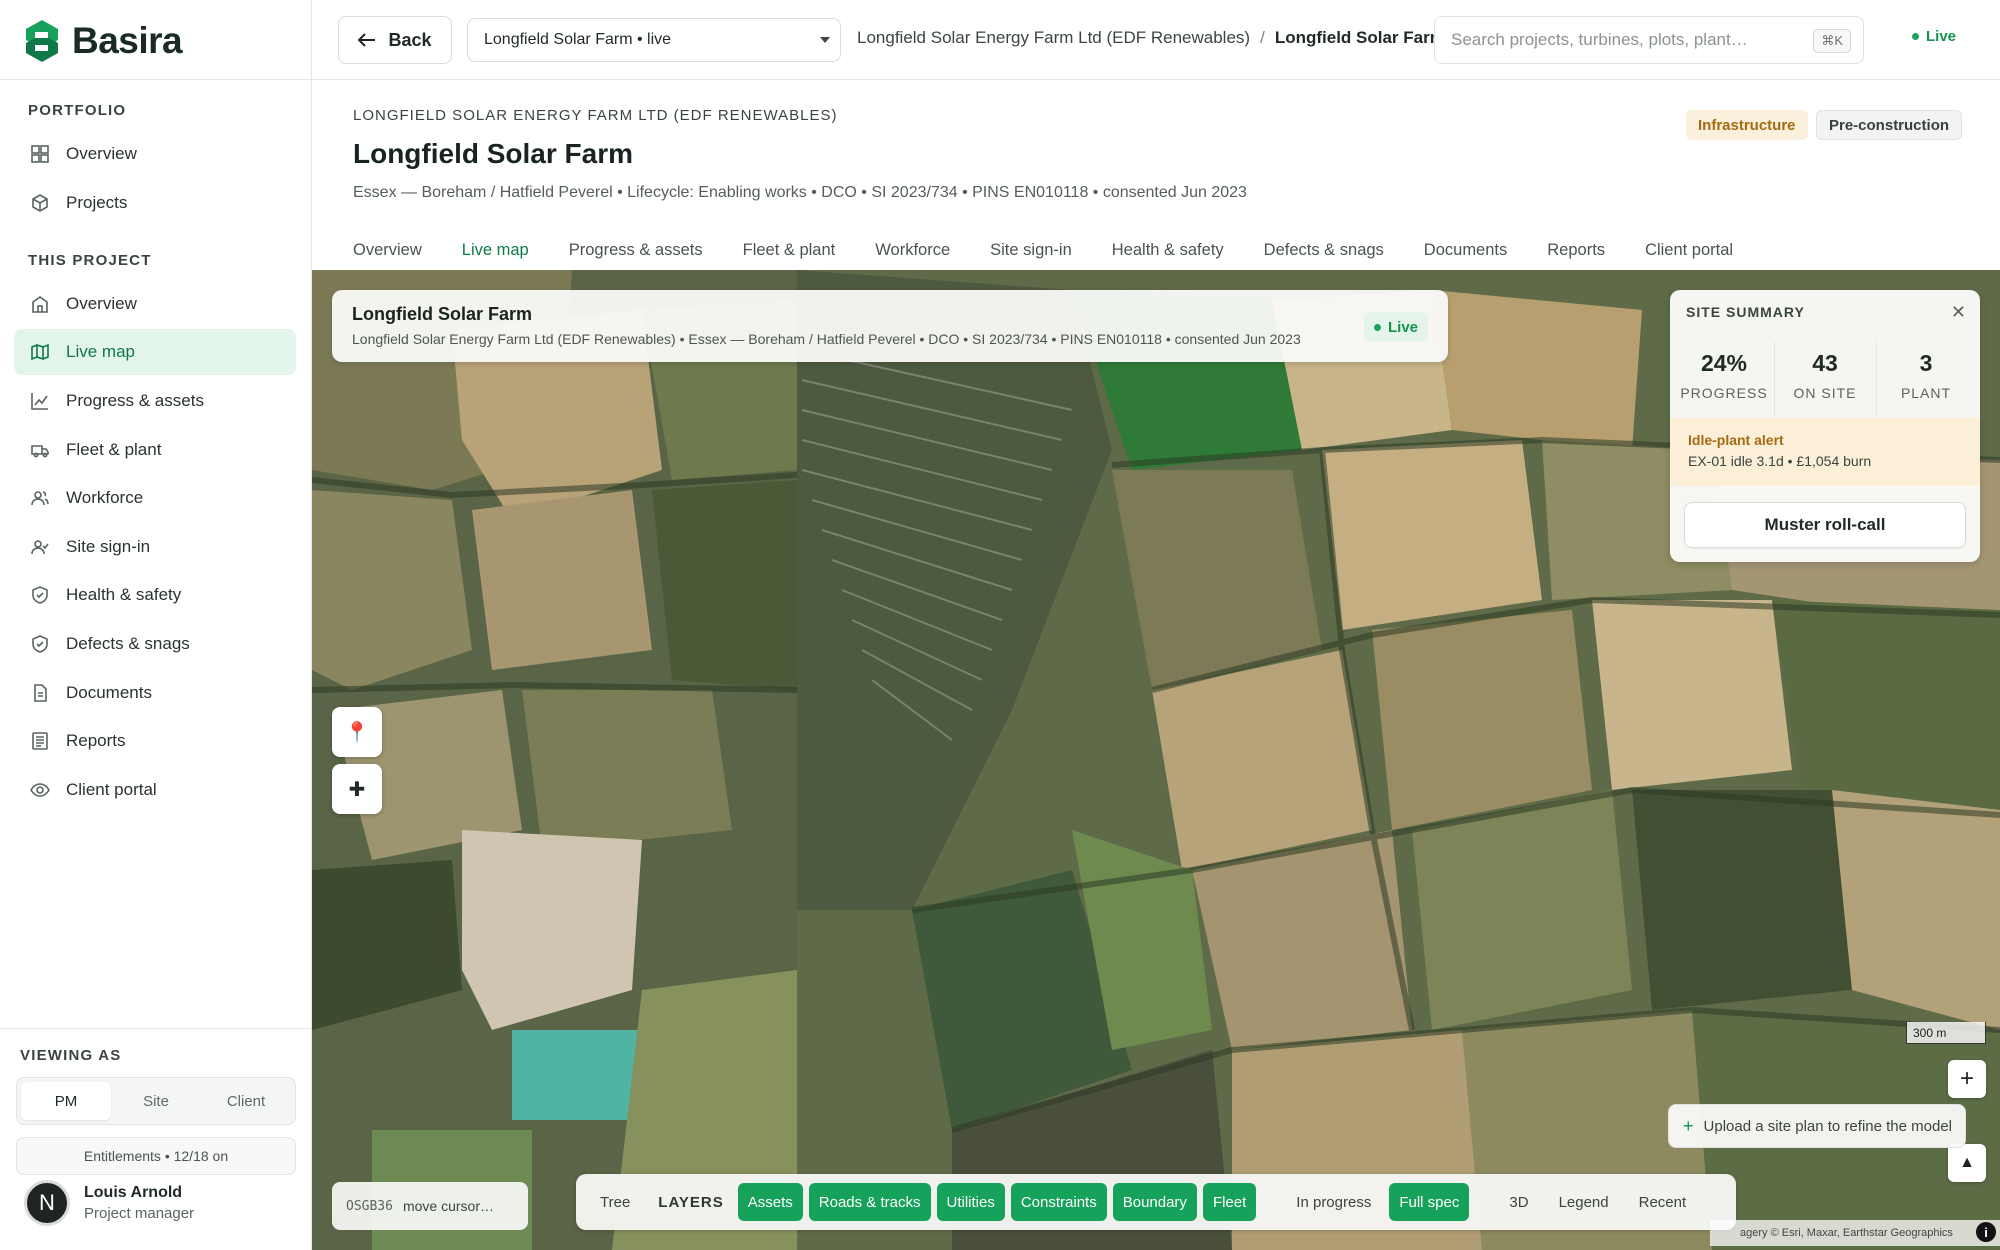 The image size is (2000, 1250). What do you see at coordinates (1986, 1232) in the screenshot?
I see `info-icon: i` at bounding box center [1986, 1232].